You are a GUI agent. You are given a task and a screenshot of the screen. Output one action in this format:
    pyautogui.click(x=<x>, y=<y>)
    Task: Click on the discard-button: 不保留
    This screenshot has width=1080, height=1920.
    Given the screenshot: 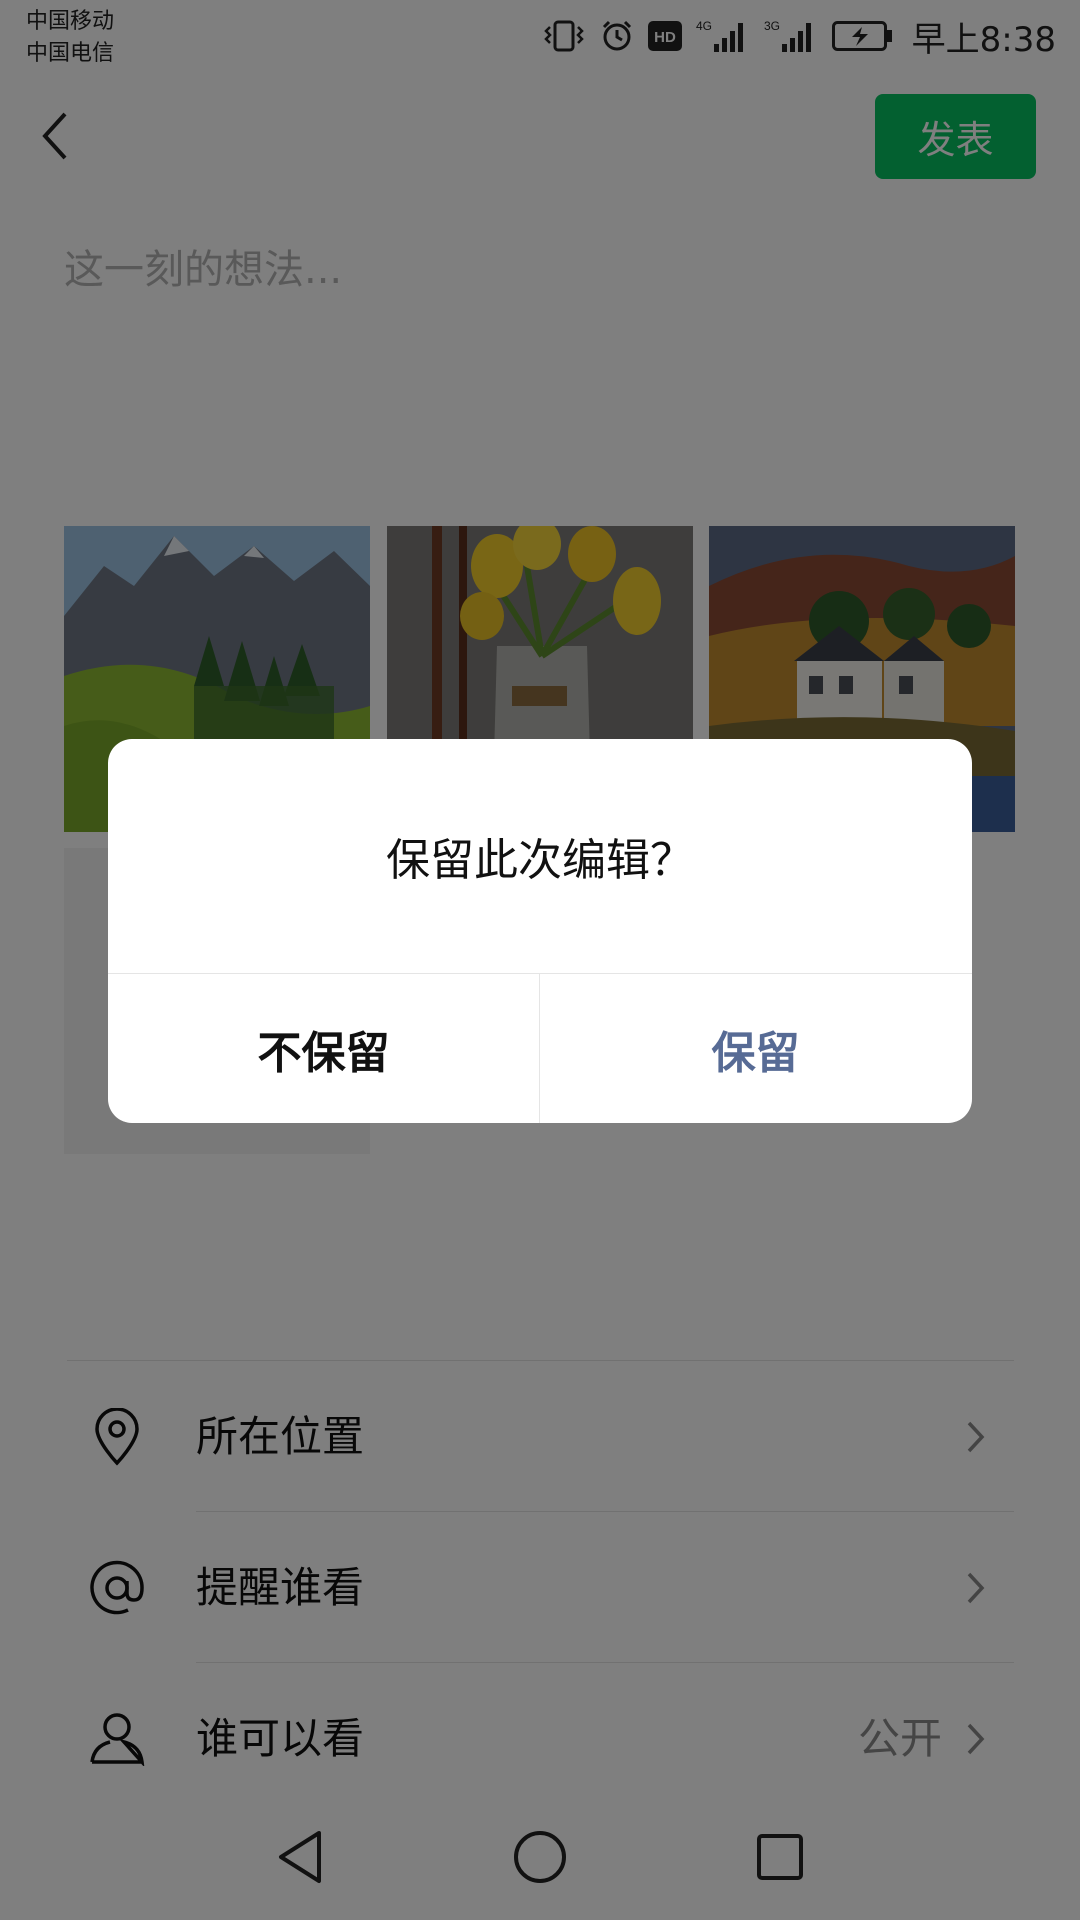 What is the action you would take?
    pyautogui.click(x=323, y=1048)
    